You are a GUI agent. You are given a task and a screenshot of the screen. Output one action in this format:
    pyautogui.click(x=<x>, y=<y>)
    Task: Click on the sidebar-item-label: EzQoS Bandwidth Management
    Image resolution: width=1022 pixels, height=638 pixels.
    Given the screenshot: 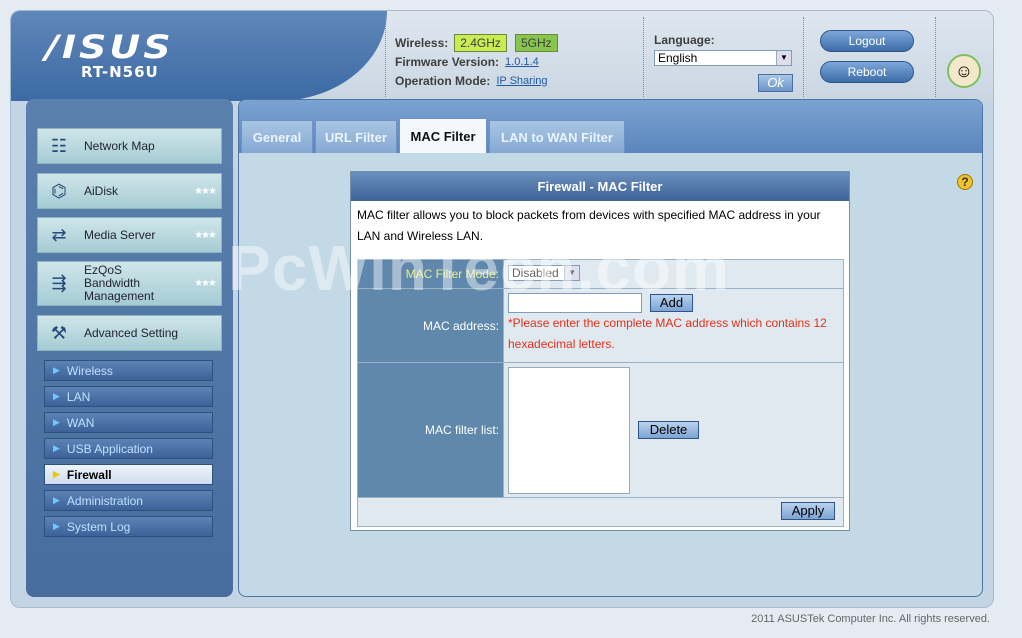 What is the action you would take?
    pyautogui.click(x=119, y=283)
    